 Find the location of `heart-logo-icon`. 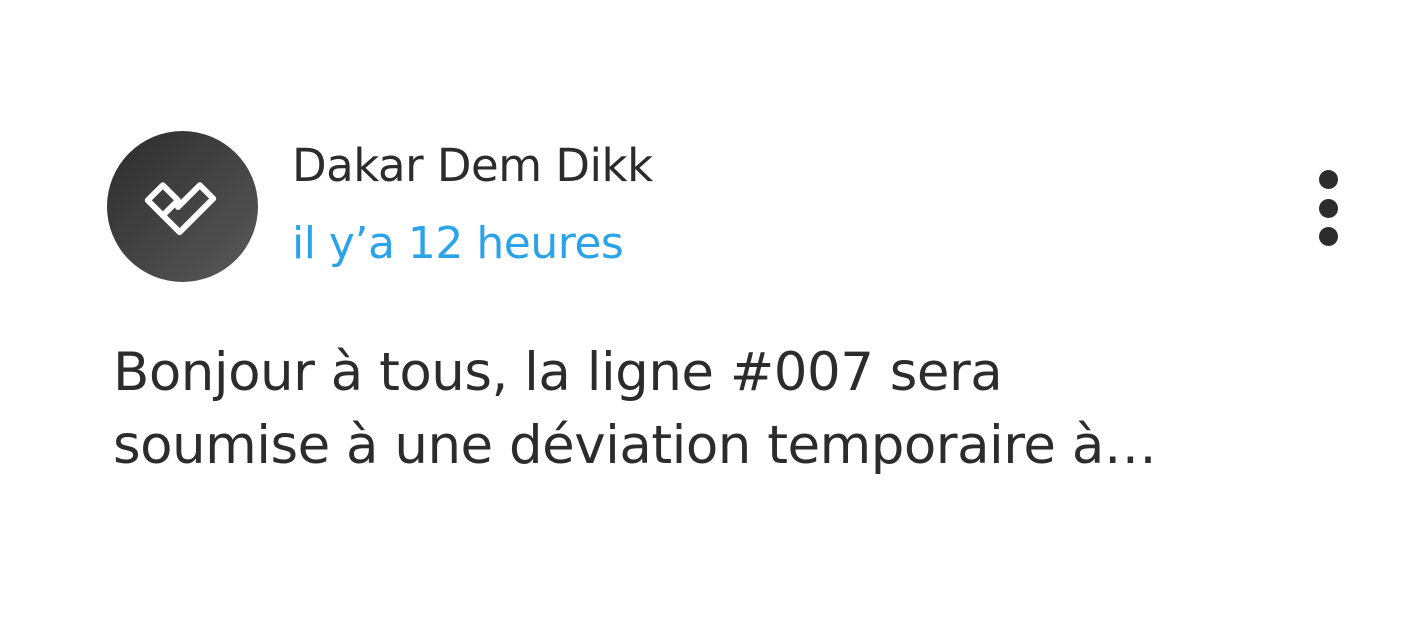

heart-logo-icon is located at coordinates (180, 208).